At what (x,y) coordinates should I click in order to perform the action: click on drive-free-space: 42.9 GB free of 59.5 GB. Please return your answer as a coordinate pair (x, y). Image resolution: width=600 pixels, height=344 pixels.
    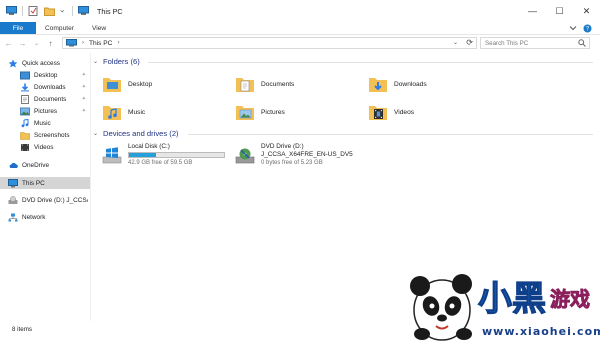
    Looking at the image, I should click on (160, 163).